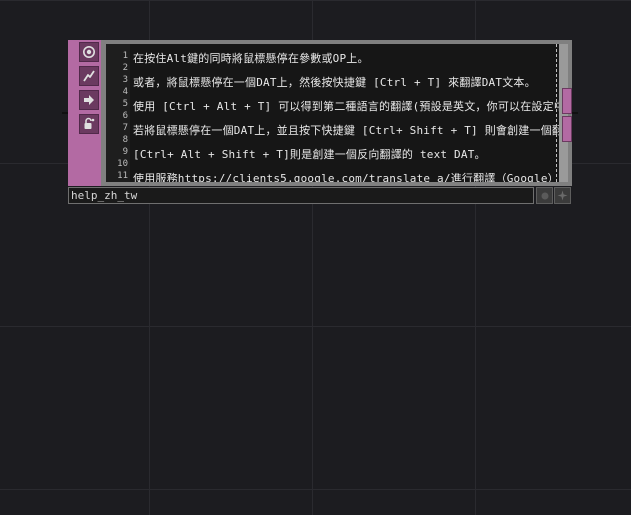  I want to click on line-number: 1, so click(125, 56).